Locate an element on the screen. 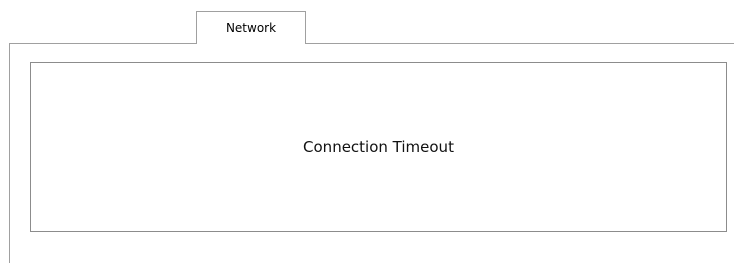 The image size is (734, 263). tab-network: Network is located at coordinates (251, 27).